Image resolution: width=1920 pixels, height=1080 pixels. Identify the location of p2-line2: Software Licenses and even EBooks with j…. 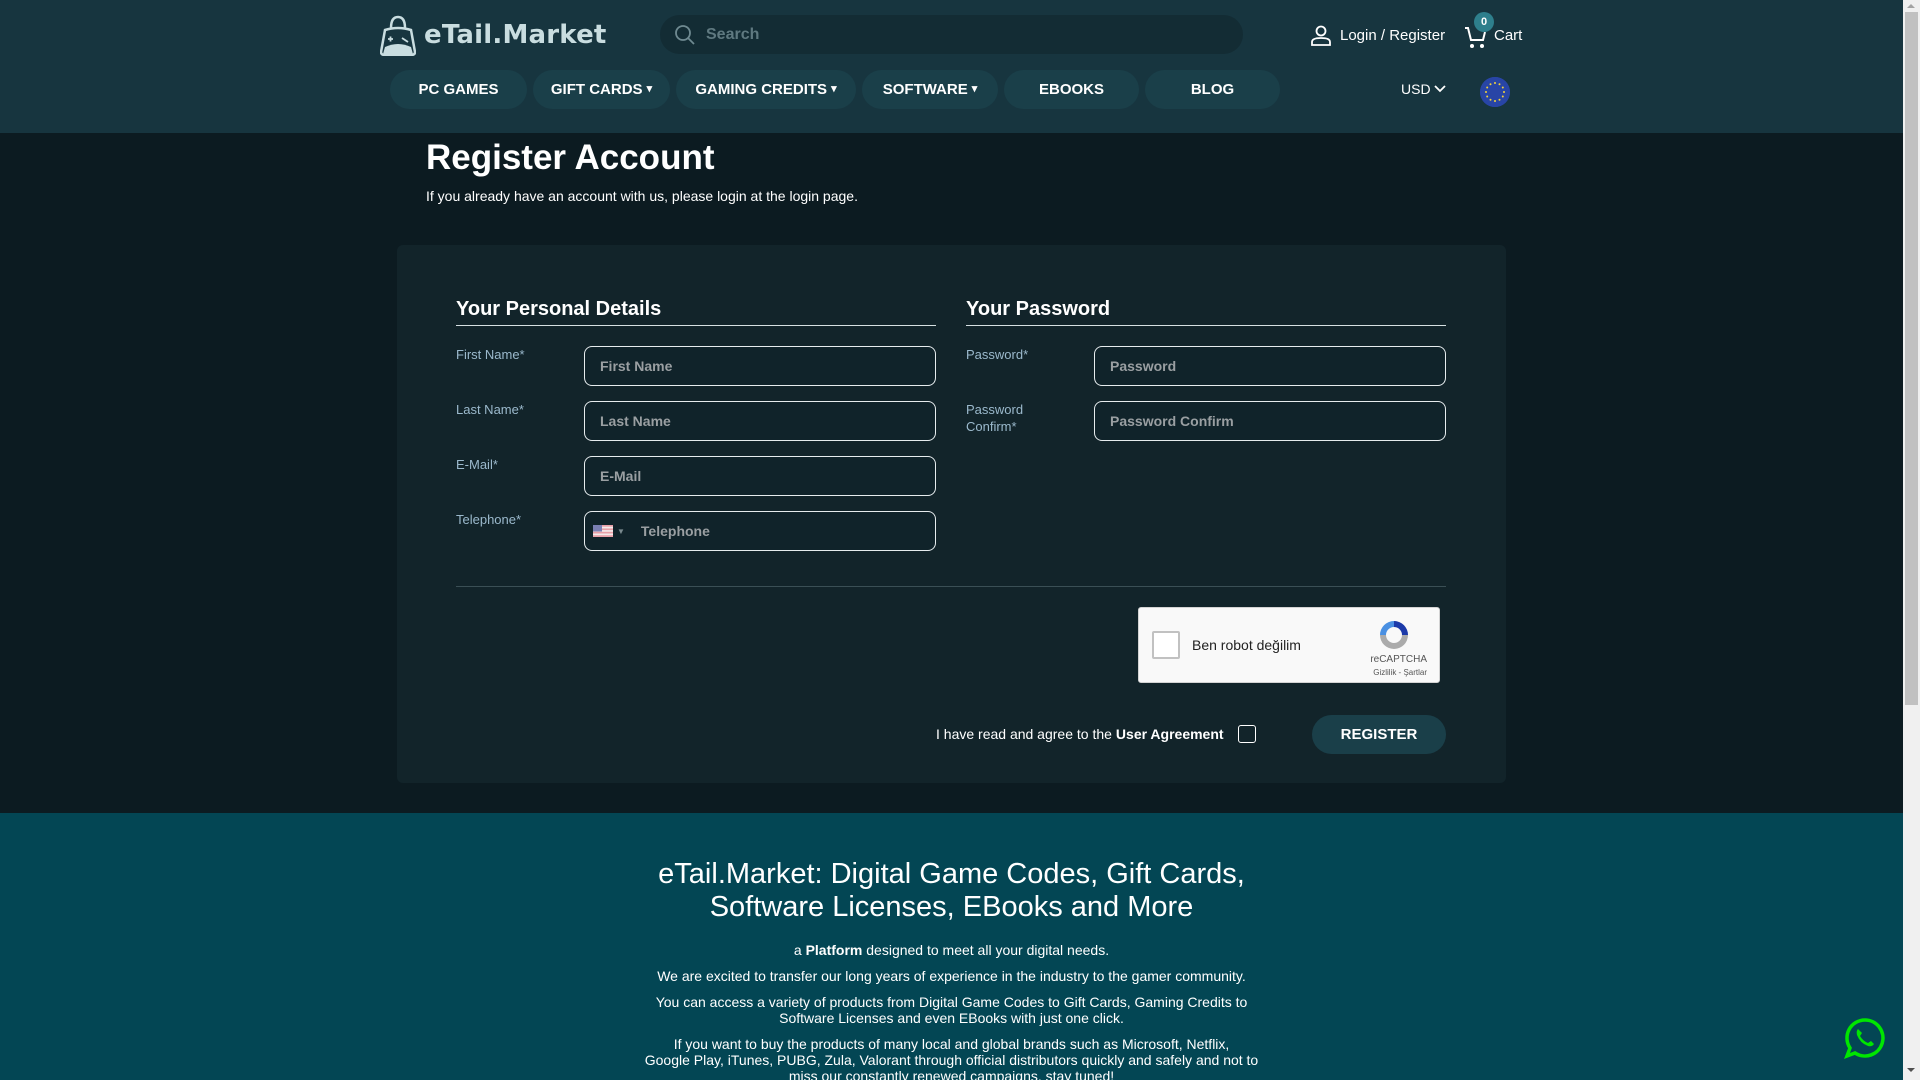
(951, 1018).